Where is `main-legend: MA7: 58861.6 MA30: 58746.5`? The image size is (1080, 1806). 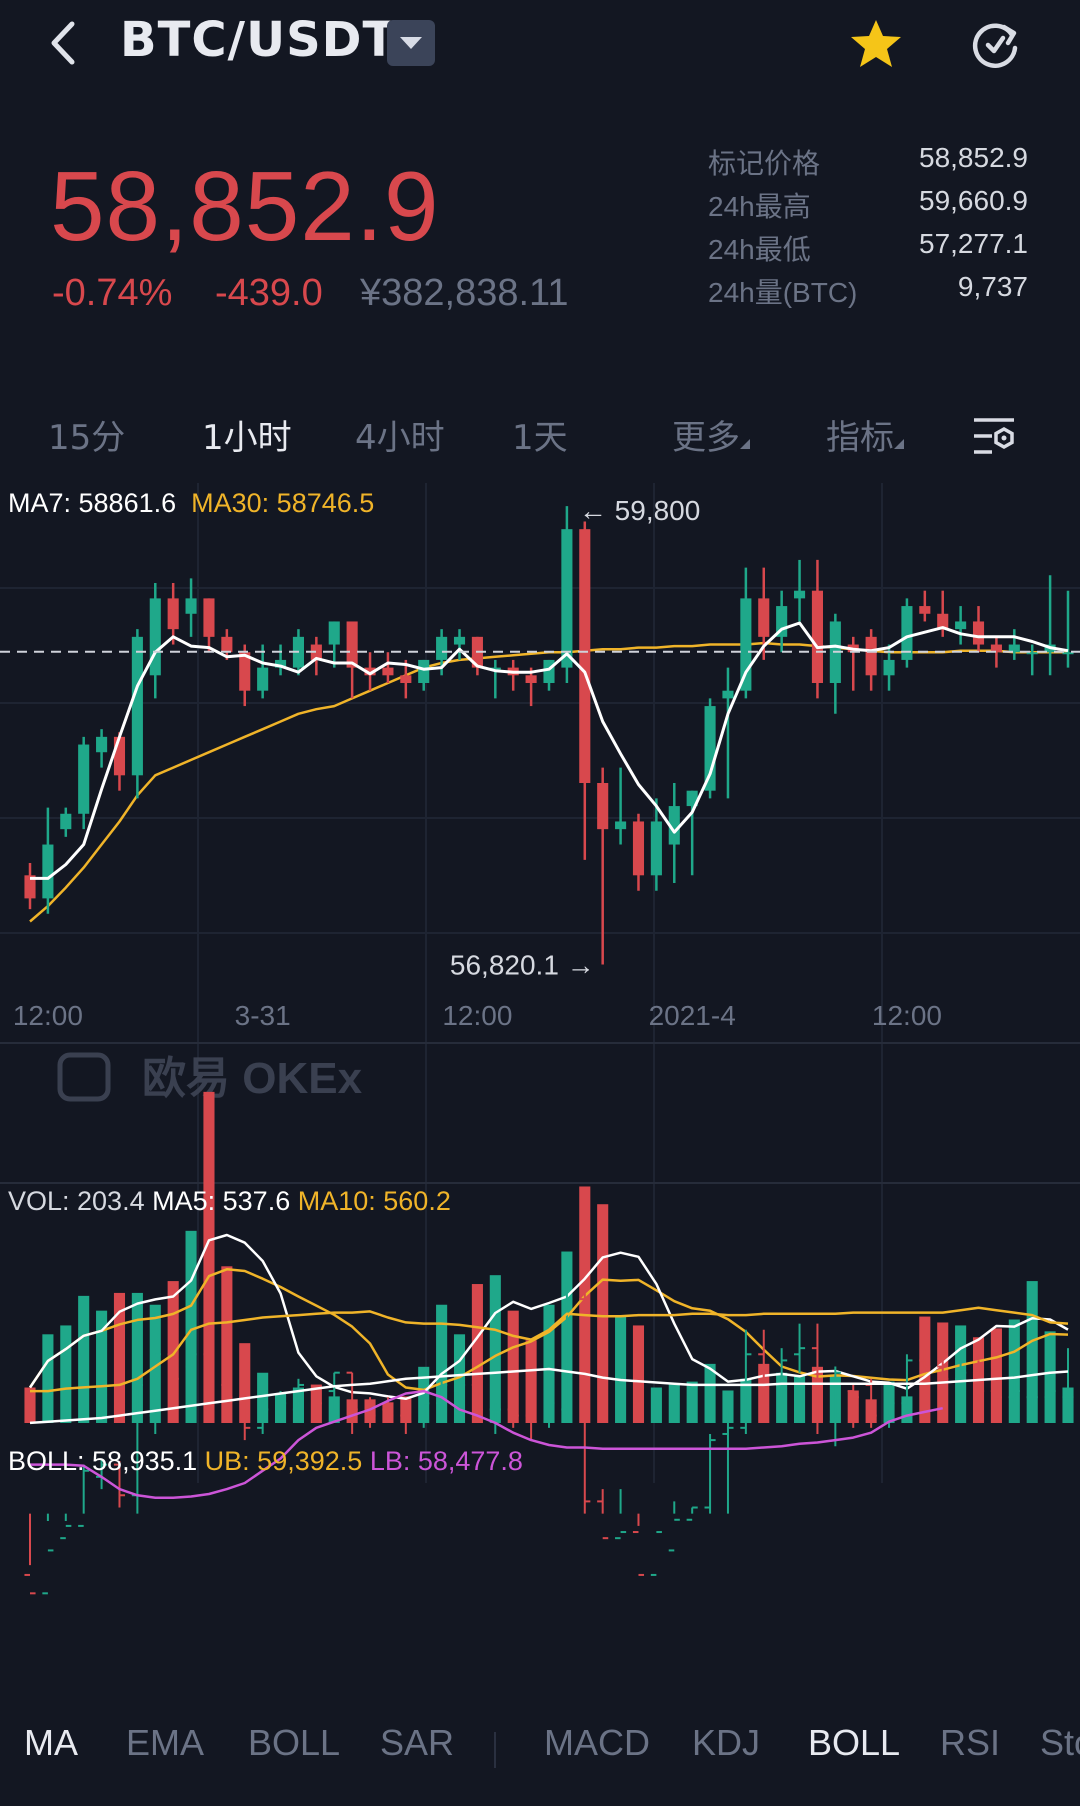 main-legend: MA7: 58861.6 MA30: 58746.5 is located at coordinates (191, 503).